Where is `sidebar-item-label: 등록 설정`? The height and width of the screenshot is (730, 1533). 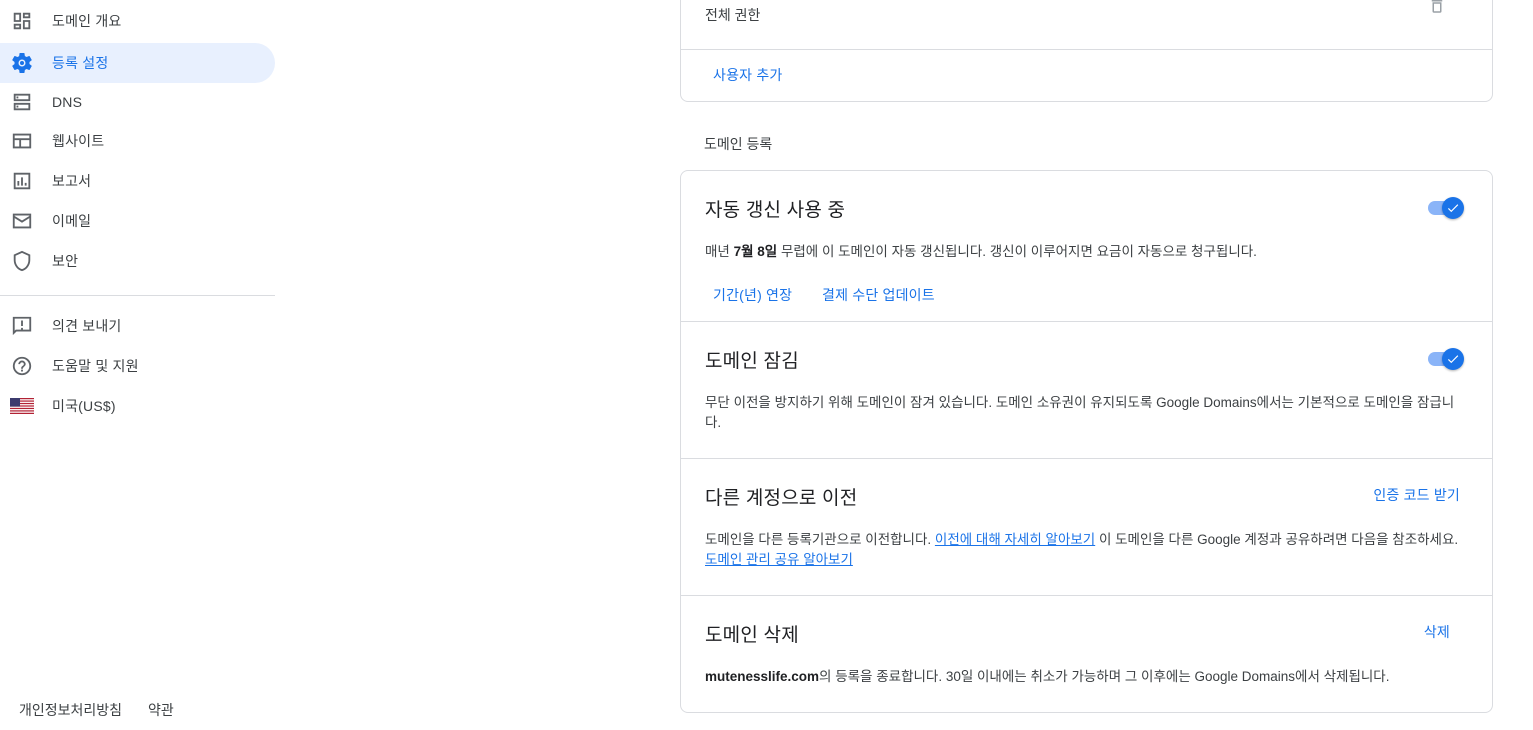 sidebar-item-label: 등록 설정 is located at coordinates (80, 63).